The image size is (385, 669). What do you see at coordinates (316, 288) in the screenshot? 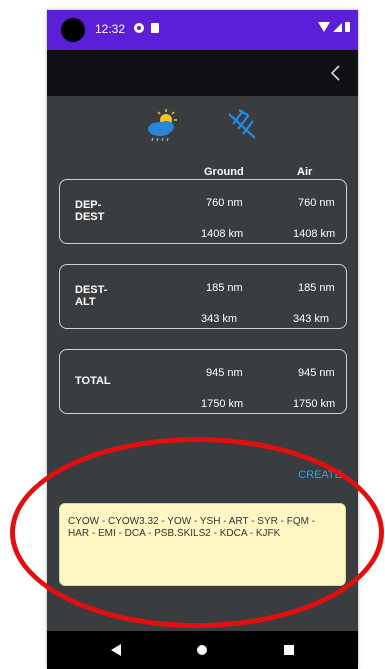
I see `air-nm-value: 185 nm` at bounding box center [316, 288].